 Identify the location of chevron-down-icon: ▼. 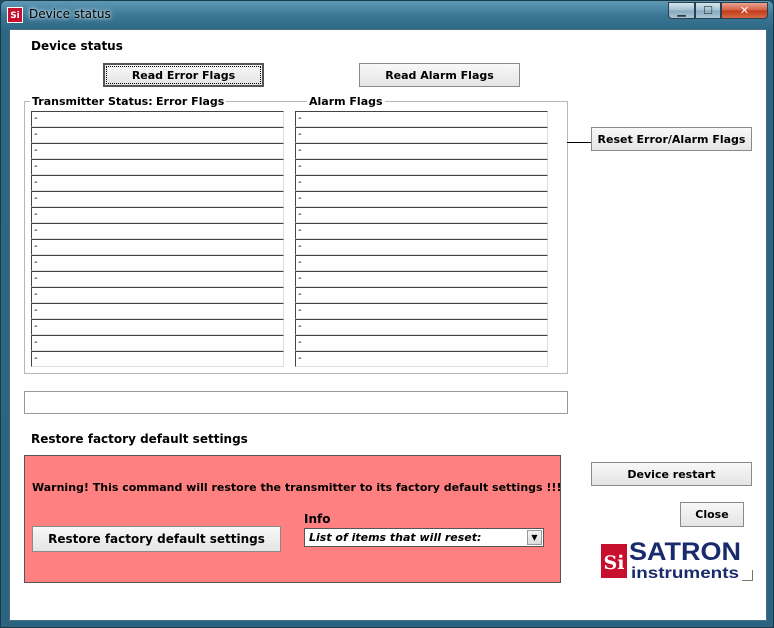
(534, 537).